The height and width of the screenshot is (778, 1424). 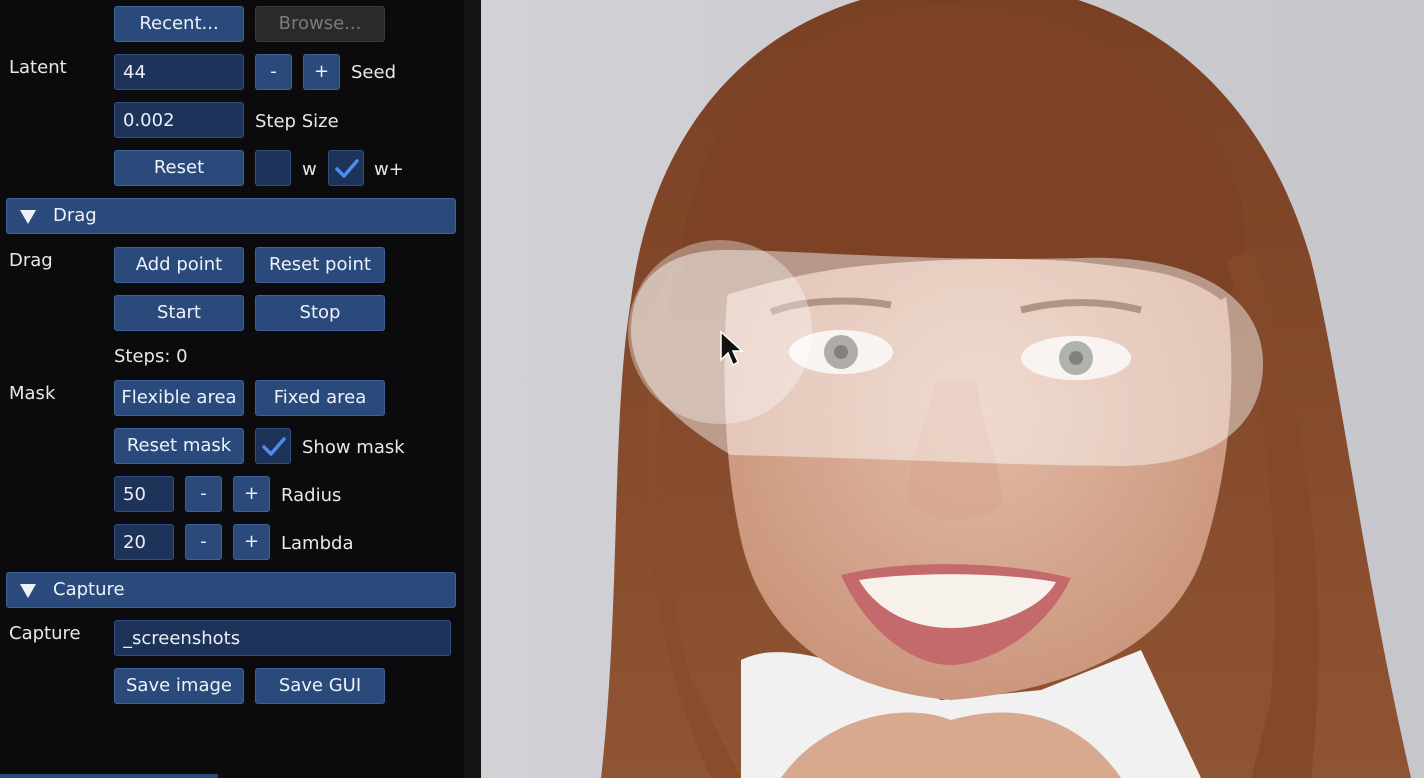 What do you see at coordinates (231, 590) in the screenshot?
I see `capture-section-header: Capture` at bounding box center [231, 590].